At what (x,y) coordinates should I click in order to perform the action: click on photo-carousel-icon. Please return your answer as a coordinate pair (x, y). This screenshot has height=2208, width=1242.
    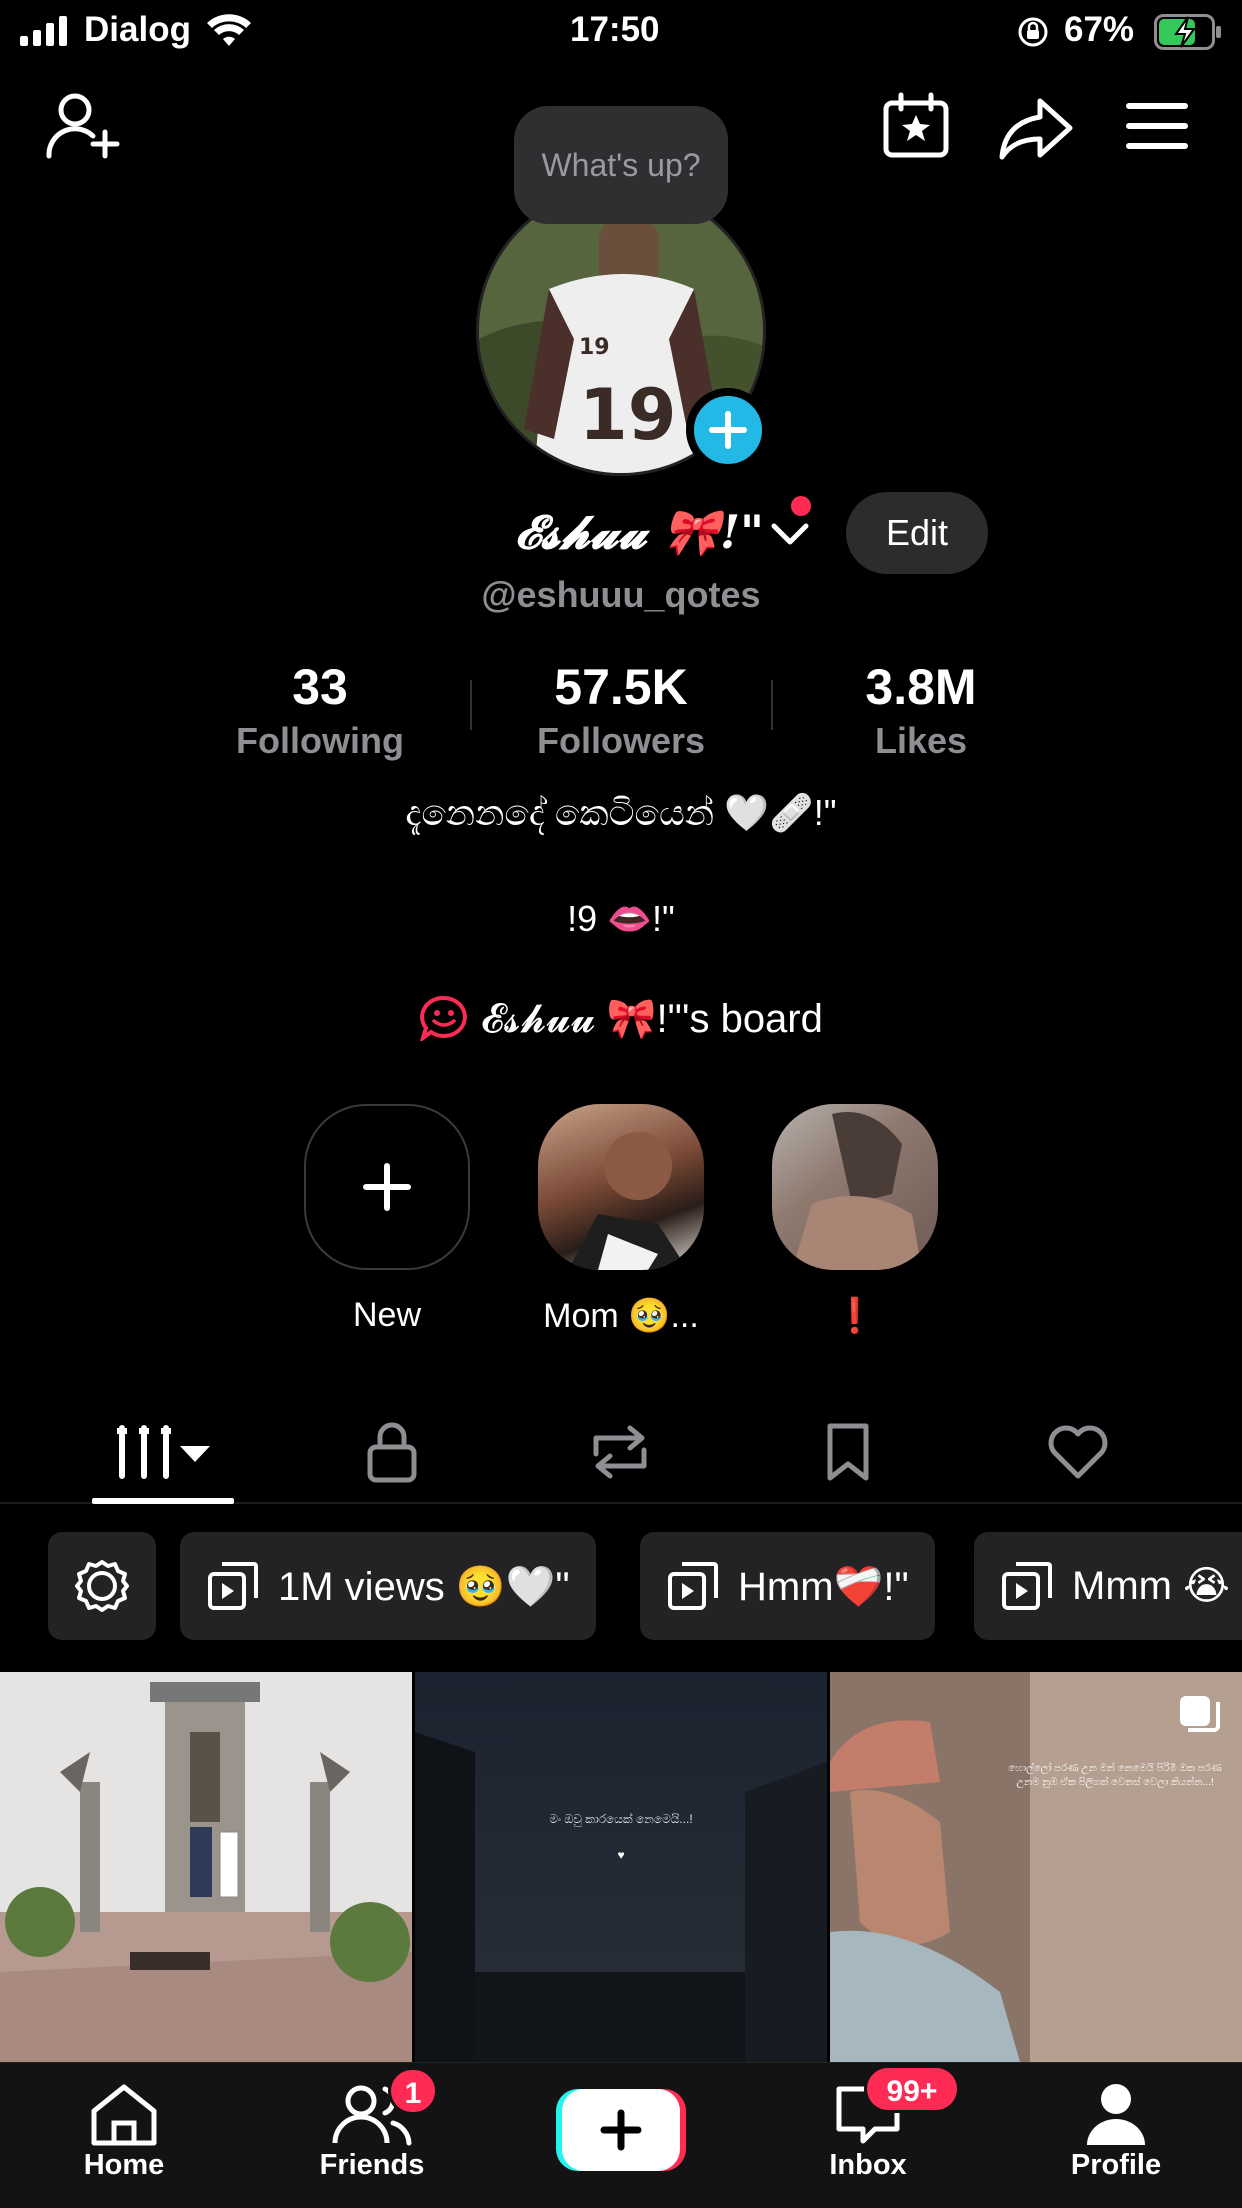
    Looking at the image, I should click on (1200, 1714).